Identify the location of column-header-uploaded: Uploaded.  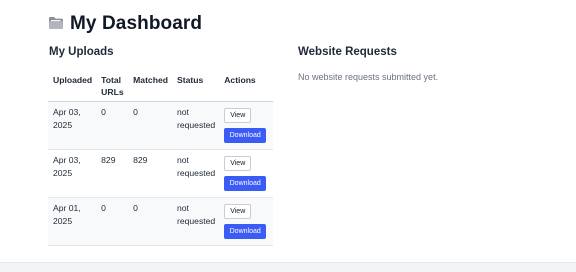
(72, 86).